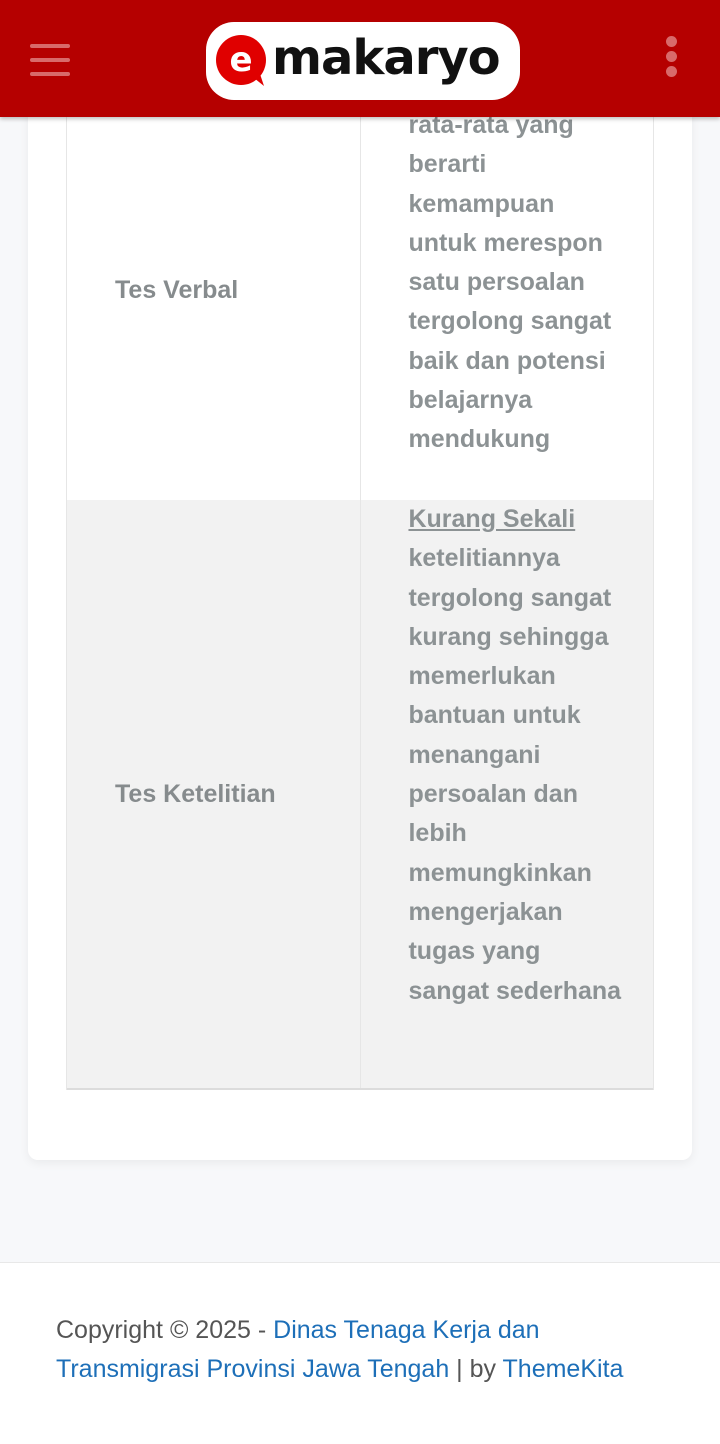 This screenshot has height=1444, width=720. I want to click on svg-text: e, so click(240, 60).